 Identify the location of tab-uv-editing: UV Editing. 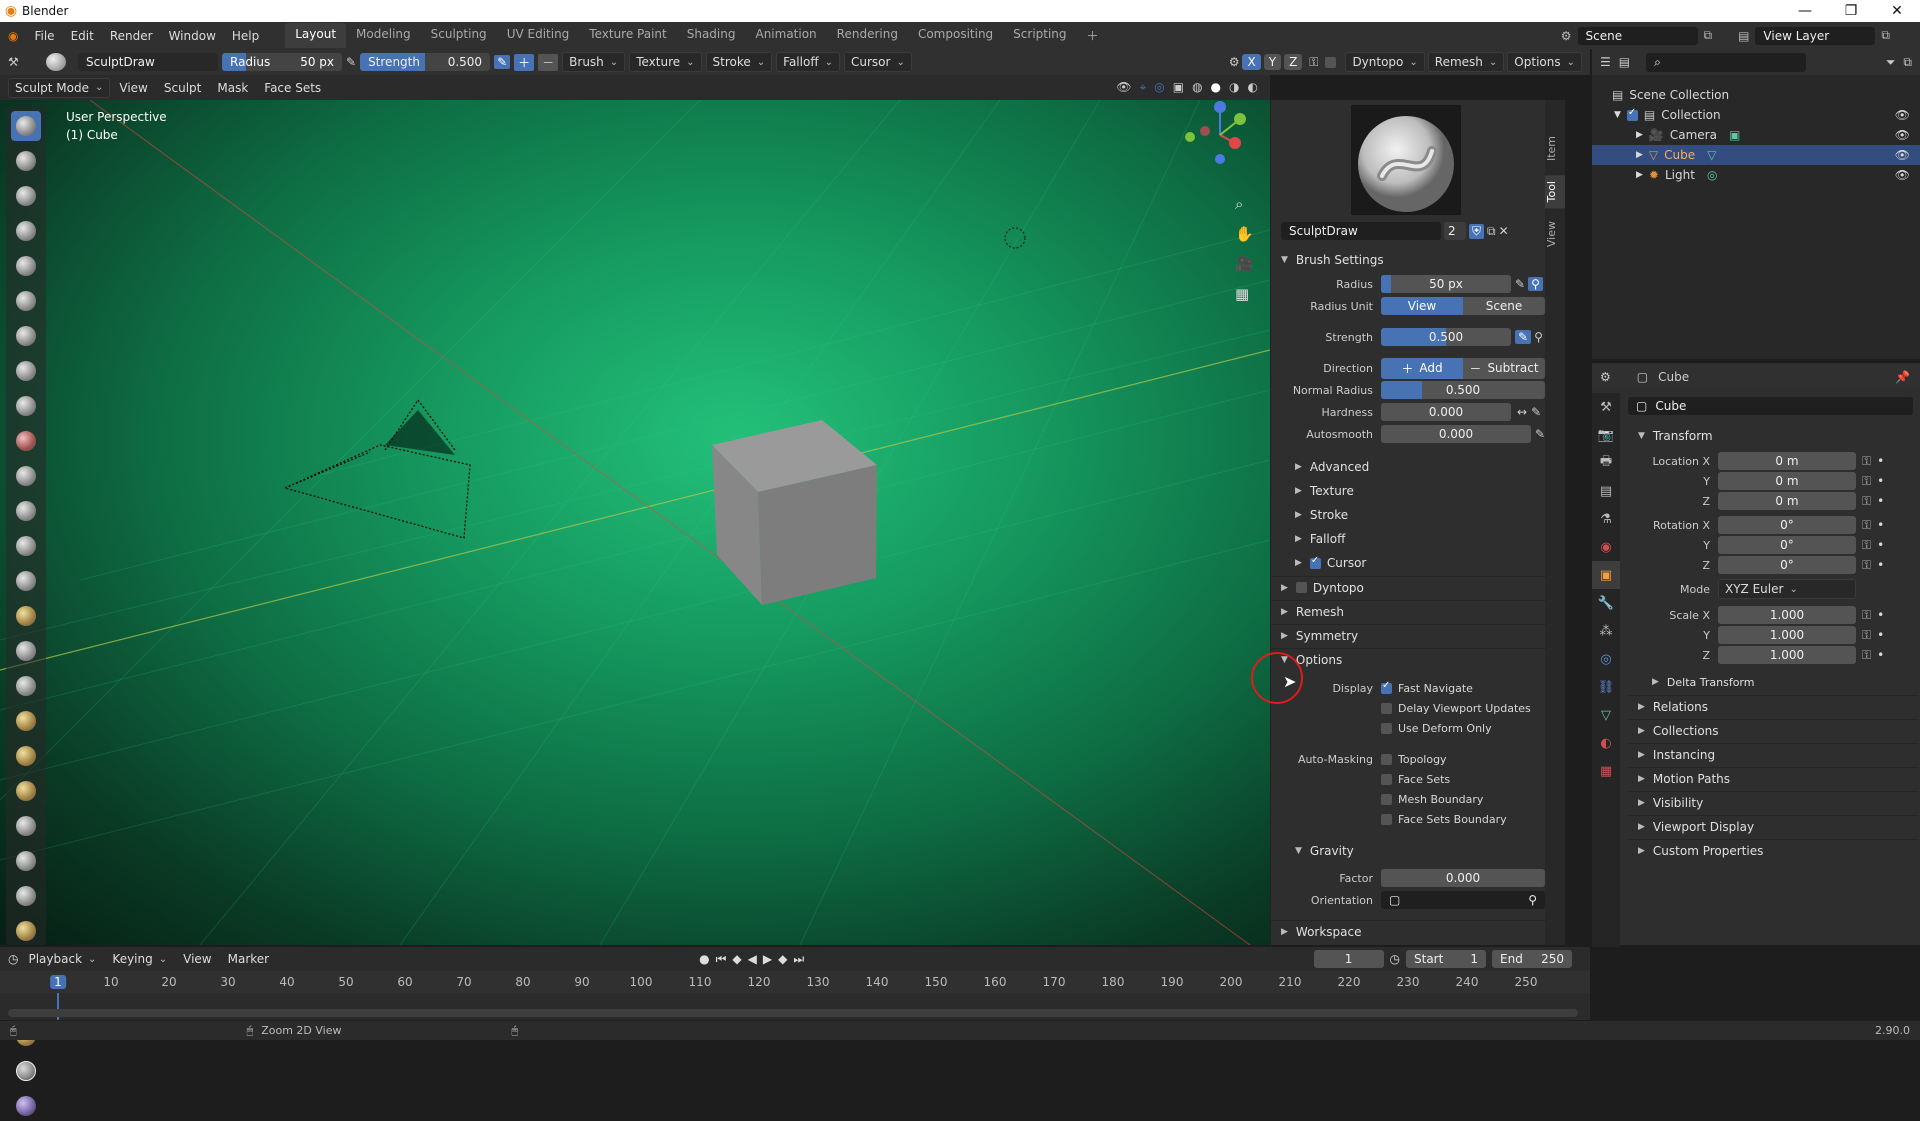
(538, 35).